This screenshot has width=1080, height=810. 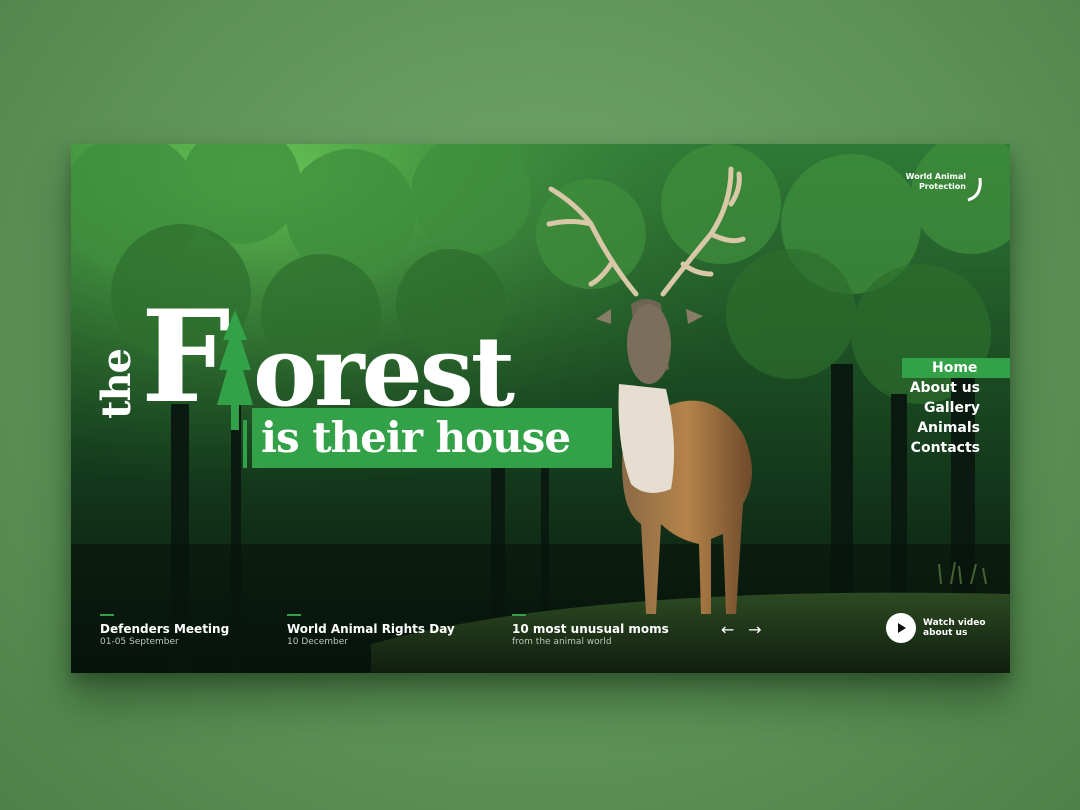 I want to click on slider-arrows: ← →, so click(x=745, y=629).